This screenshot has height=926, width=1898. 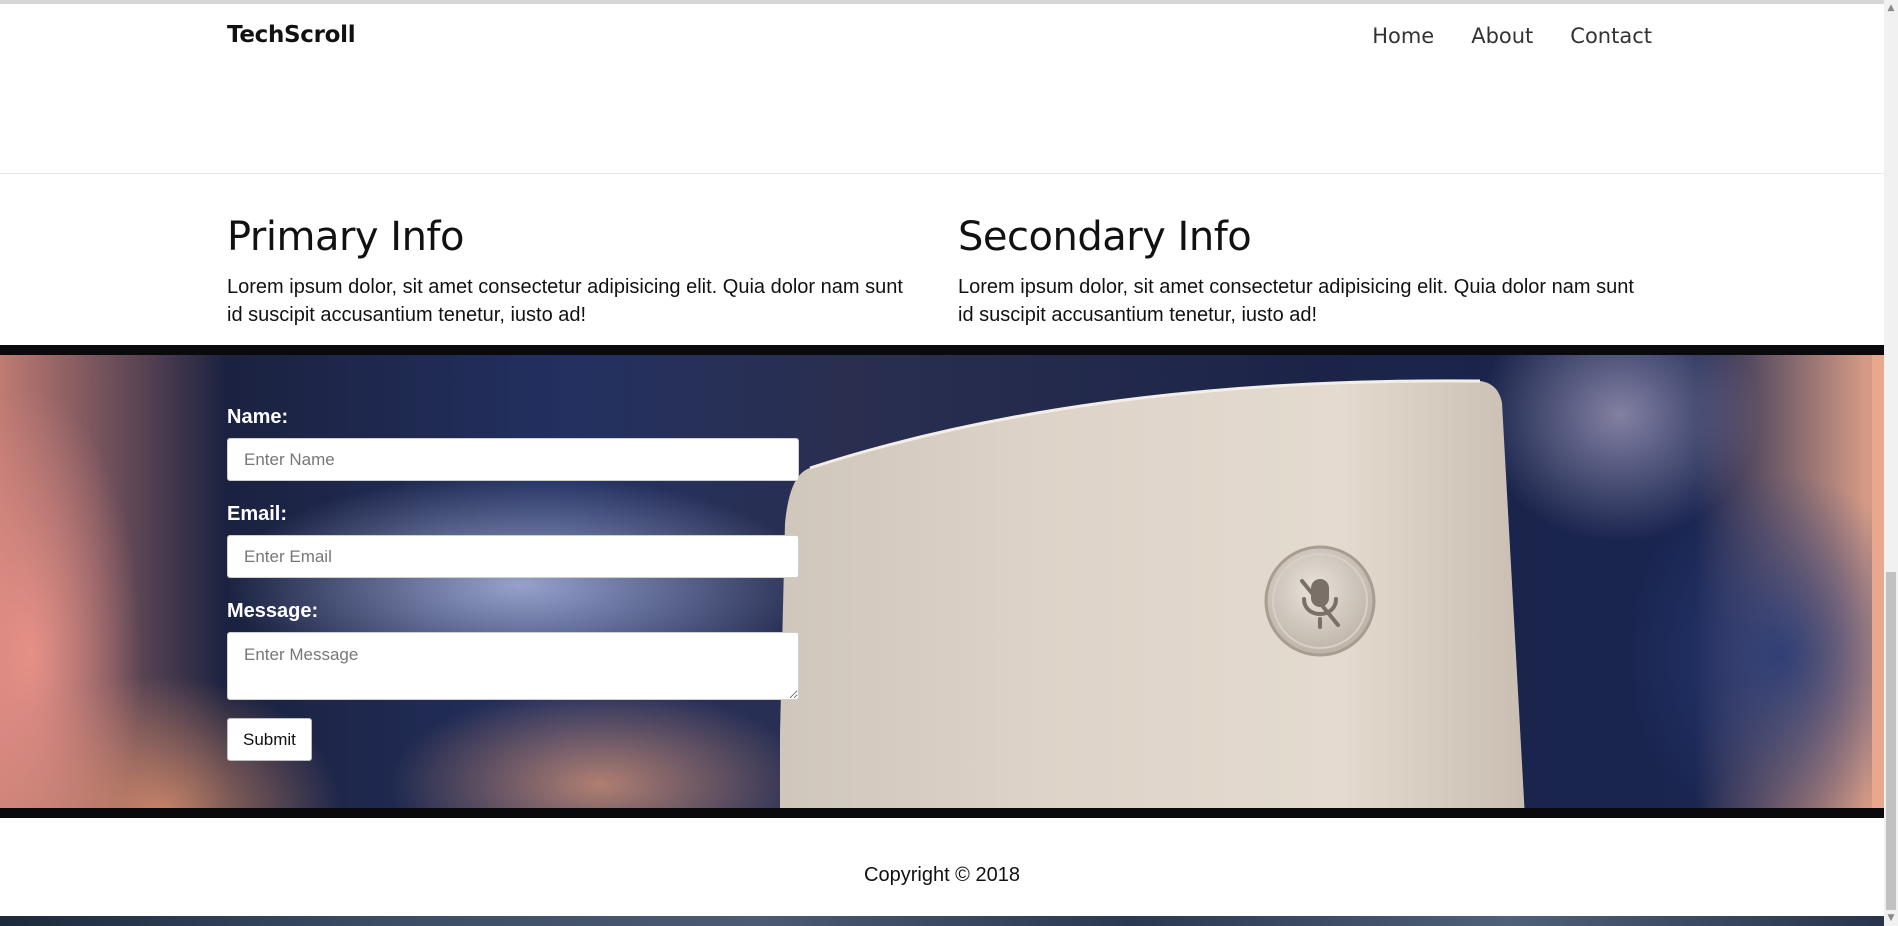 I want to click on scrollbar-thumb, so click(x=1891, y=741).